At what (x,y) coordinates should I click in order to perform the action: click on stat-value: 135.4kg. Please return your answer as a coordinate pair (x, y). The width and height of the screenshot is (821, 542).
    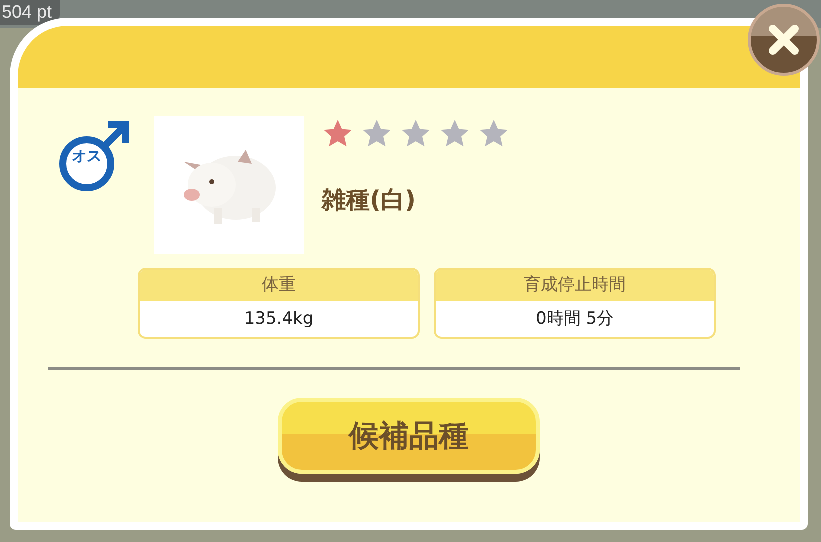
    Looking at the image, I should click on (279, 319).